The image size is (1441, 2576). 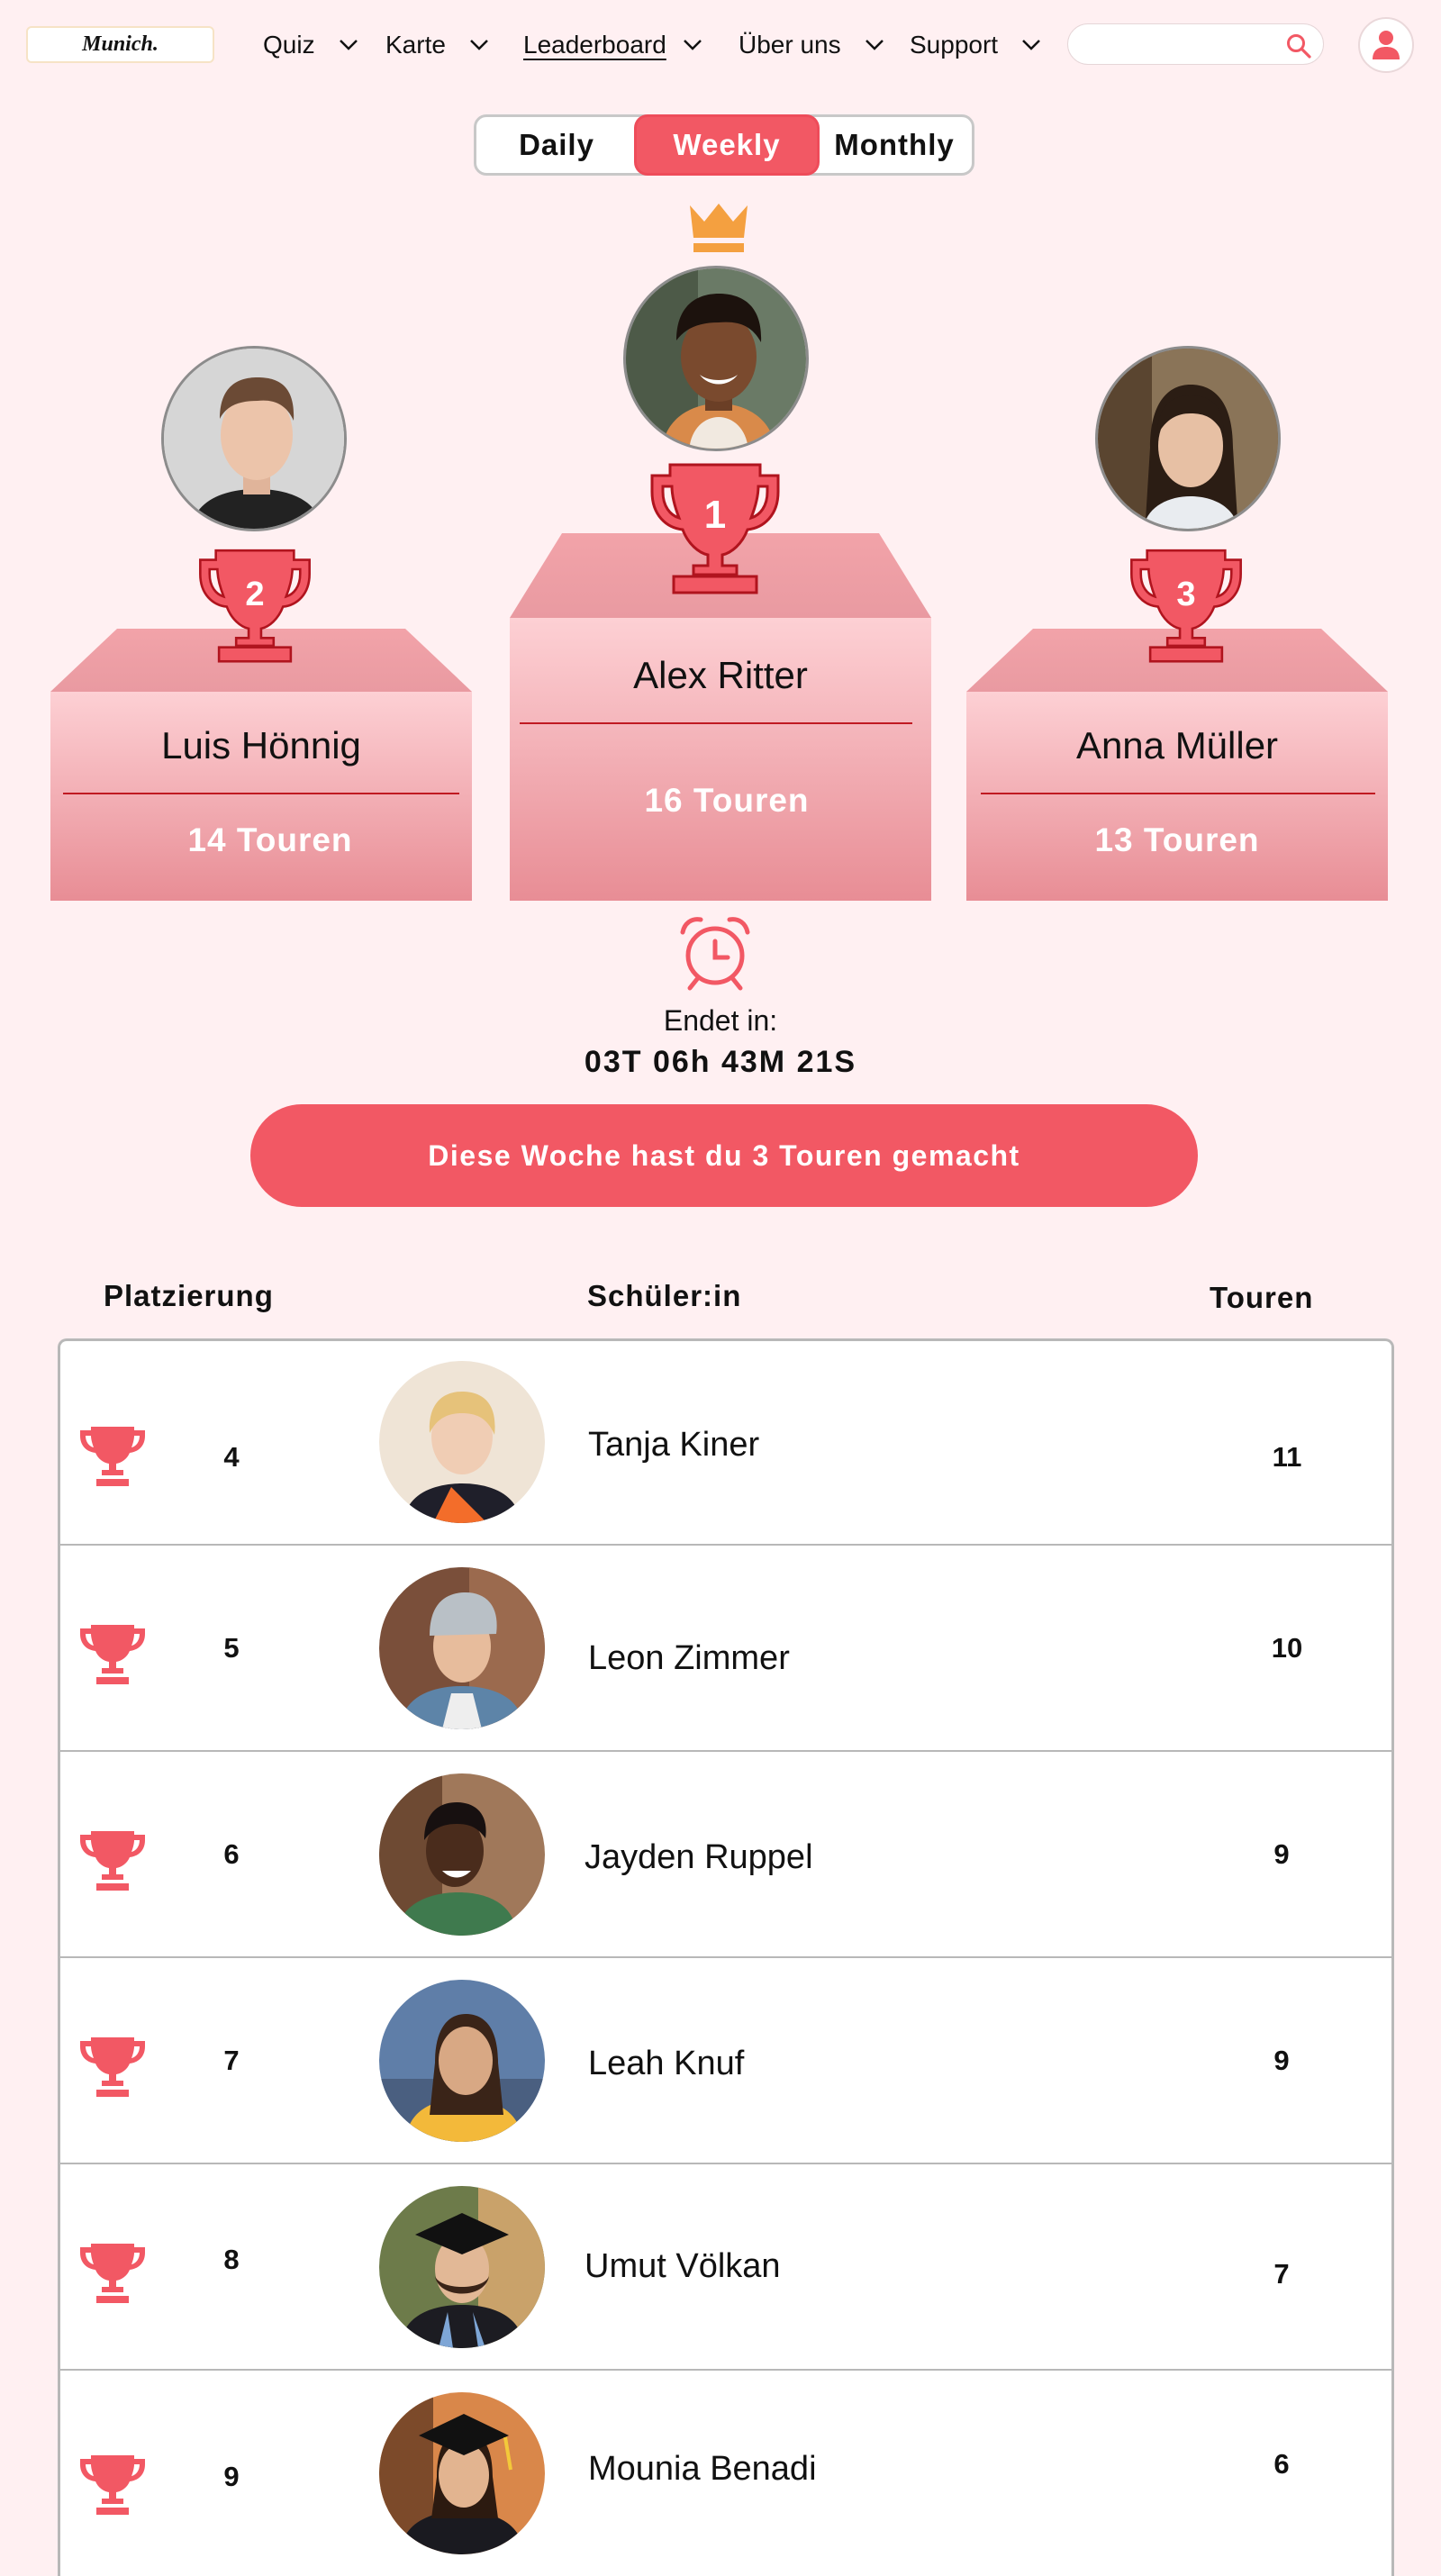 What do you see at coordinates (1298, 45) in the screenshot?
I see `search-icon` at bounding box center [1298, 45].